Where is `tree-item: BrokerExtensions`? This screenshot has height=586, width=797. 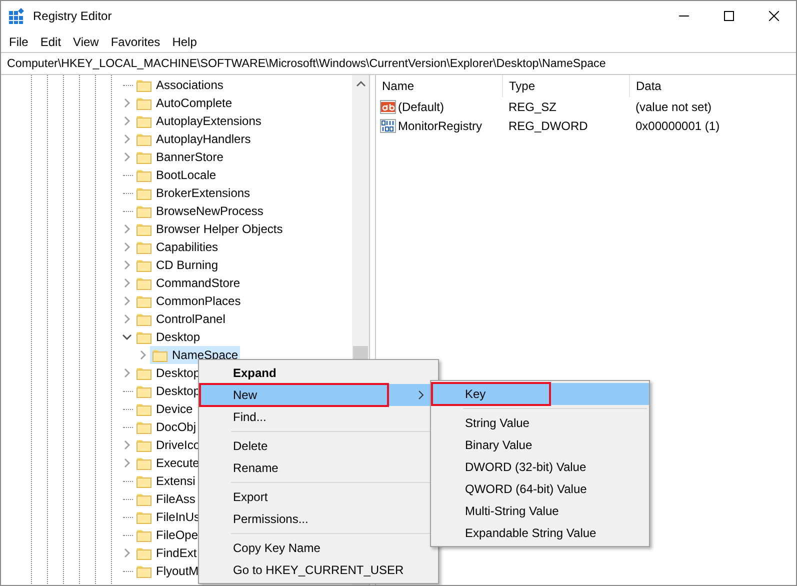 tree-item: BrokerExtensions is located at coordinates (193, 193).